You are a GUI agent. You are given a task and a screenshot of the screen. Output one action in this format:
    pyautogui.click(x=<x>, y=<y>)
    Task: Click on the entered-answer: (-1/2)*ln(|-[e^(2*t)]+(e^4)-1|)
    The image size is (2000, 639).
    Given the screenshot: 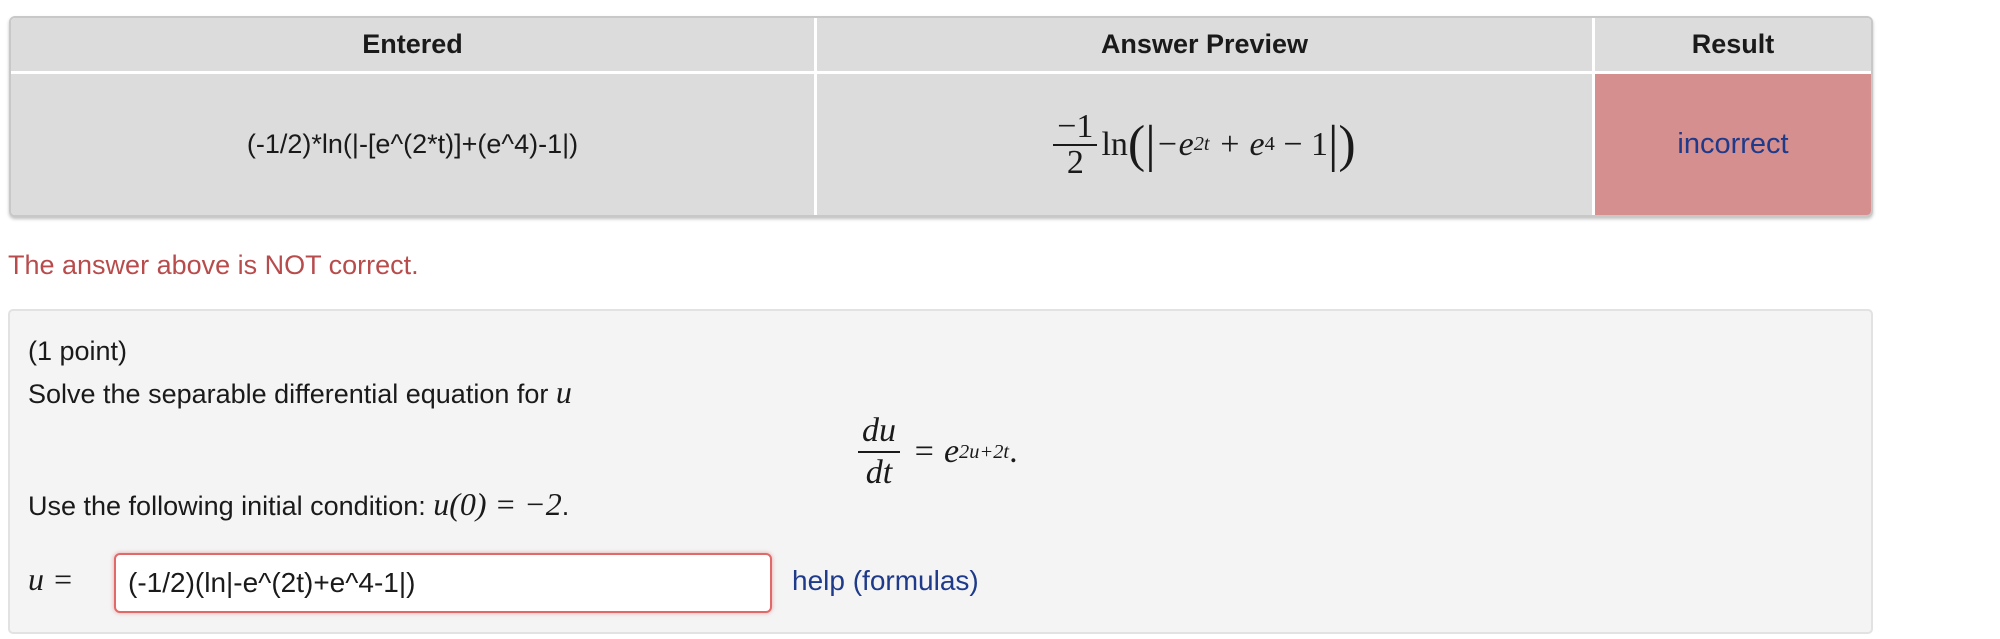 What is the action you would take?
    pyautogui.click(x=414, y=143)
    